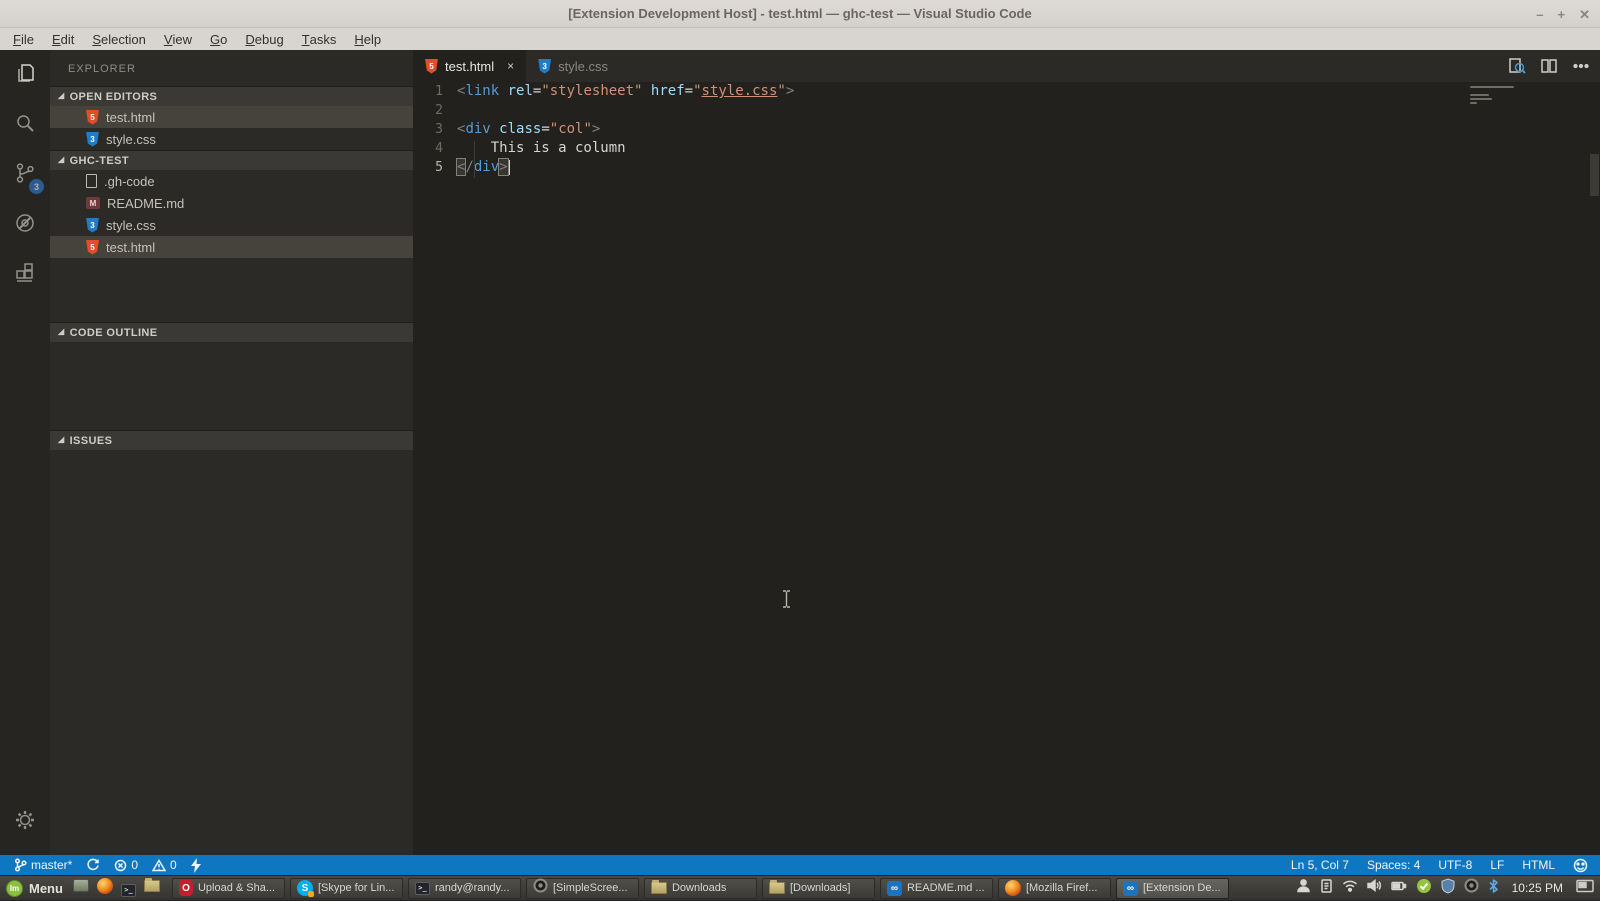 Image resolution: width=1600 pixels, height=901 pixels. What do you see at coordinates (25, 822) in the screenshot?
I see `activity-gear` at bounding box center [25, 822].